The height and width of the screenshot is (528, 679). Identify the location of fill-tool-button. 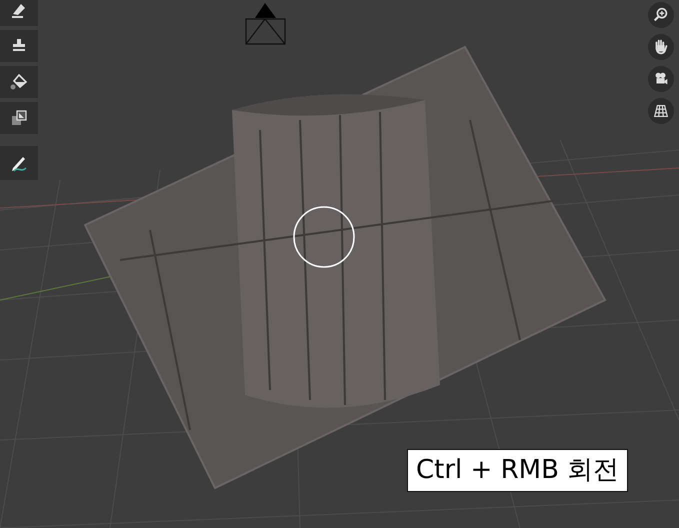
(19, 82).